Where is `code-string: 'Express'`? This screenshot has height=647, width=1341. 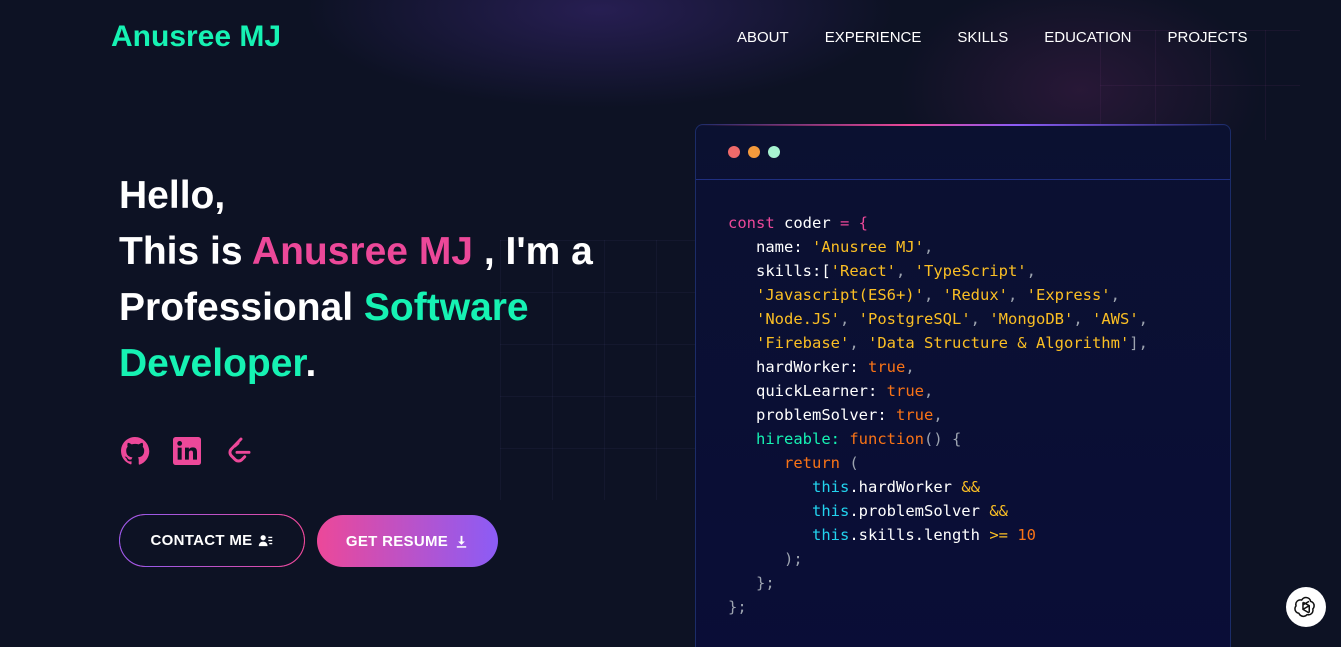
code-string: 'Express' is located at coordinates (1068, 295).